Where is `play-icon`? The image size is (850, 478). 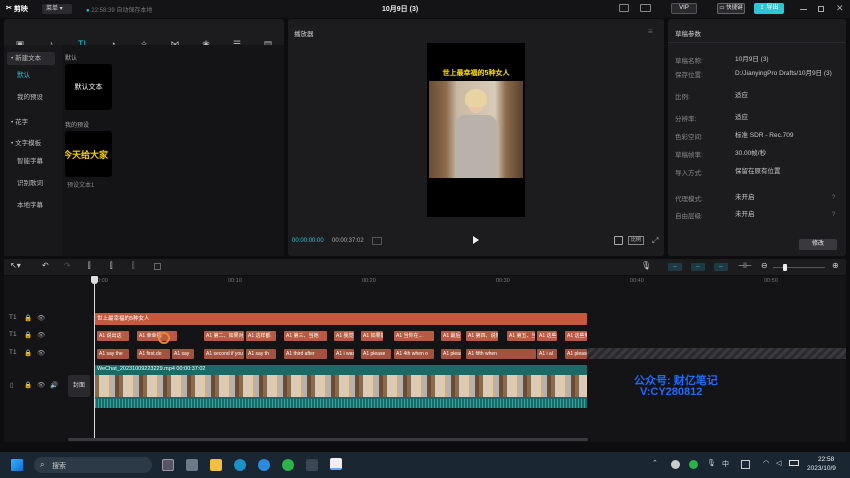 play-icon is located at coordinates (476, 240).